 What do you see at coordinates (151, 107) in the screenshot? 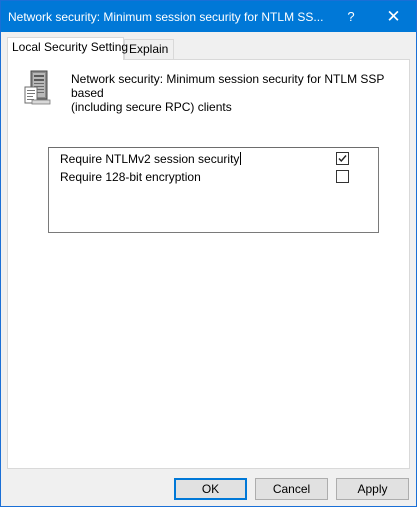
I see `policy-description-line-2: (including secure RPC) clients` at bounding box center [151, 107].